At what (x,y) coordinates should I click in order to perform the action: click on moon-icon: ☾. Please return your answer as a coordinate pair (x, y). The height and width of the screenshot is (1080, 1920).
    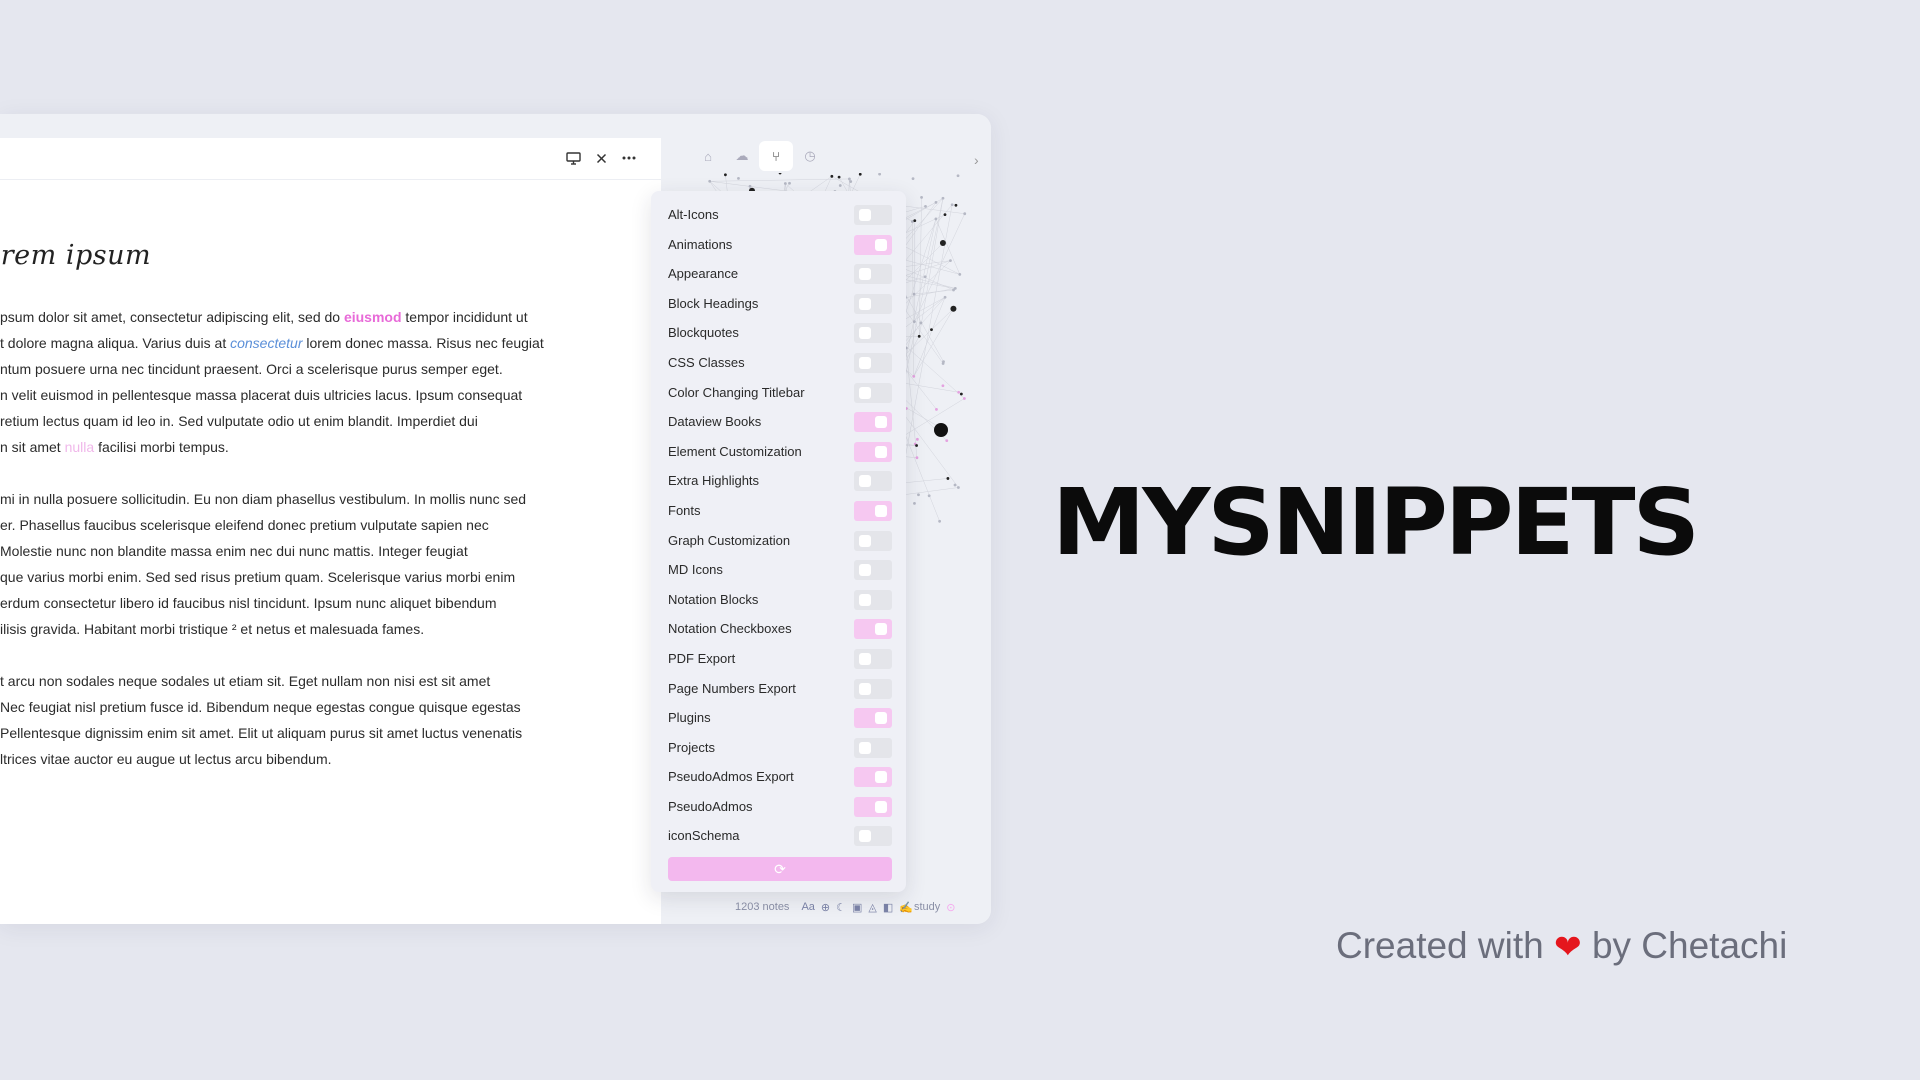
    Looking at the image, I should click on (841, 907).